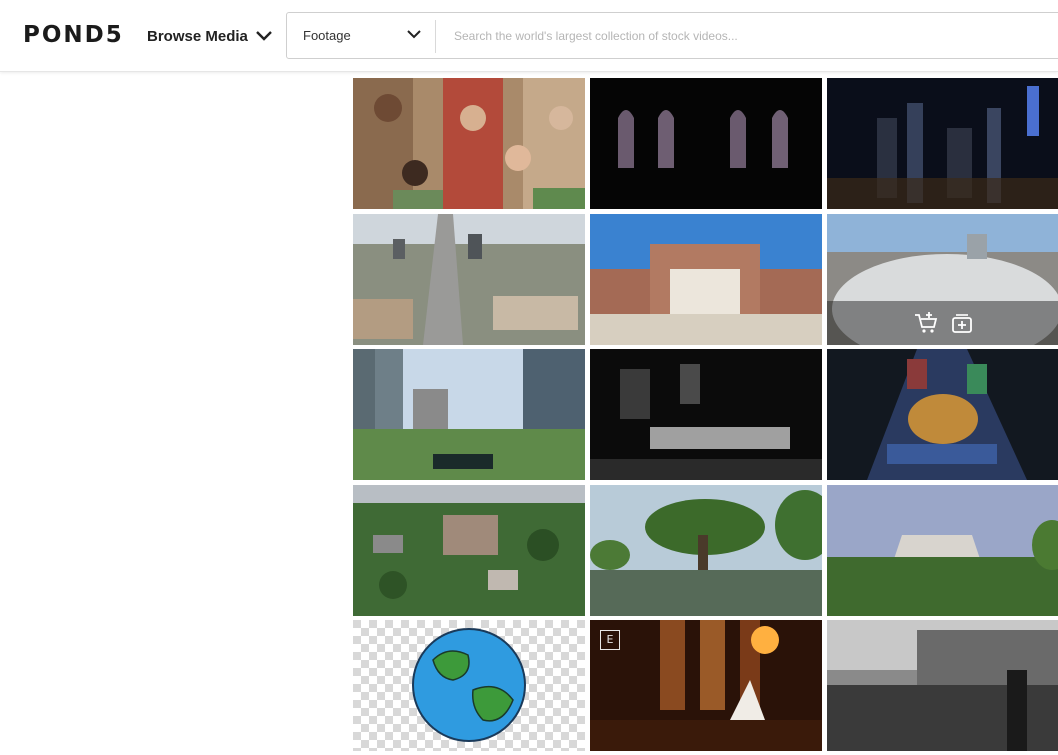 This screenshot has width=1058, height=755. I want to click on browse-media-dropdown: Browse Media, so click(209, 36).